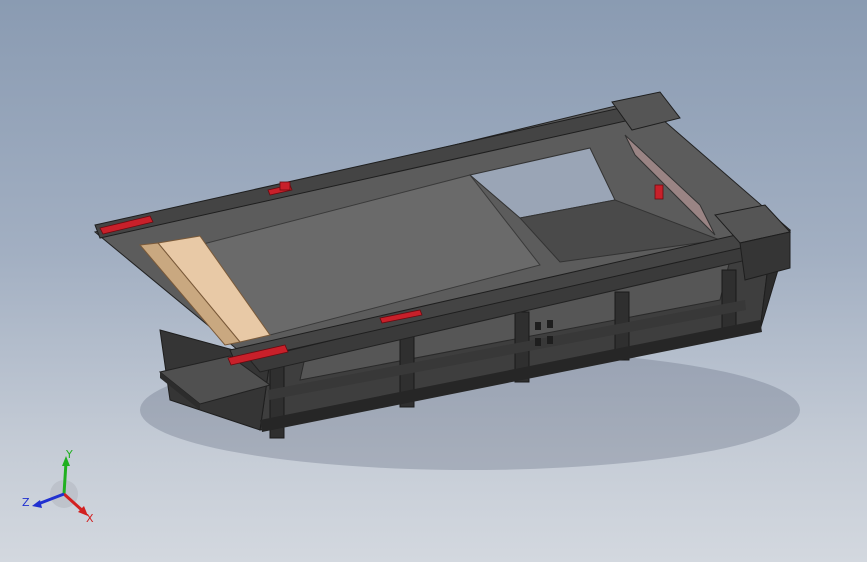  I want to click on y-axis-line, so click(65, 478).